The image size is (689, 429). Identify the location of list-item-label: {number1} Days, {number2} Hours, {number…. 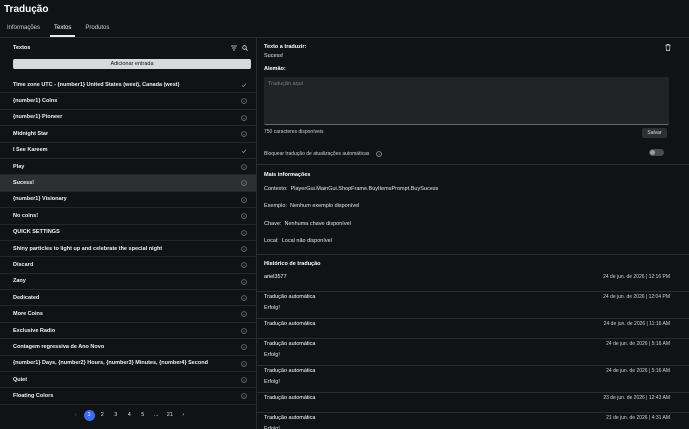
(110, 363).